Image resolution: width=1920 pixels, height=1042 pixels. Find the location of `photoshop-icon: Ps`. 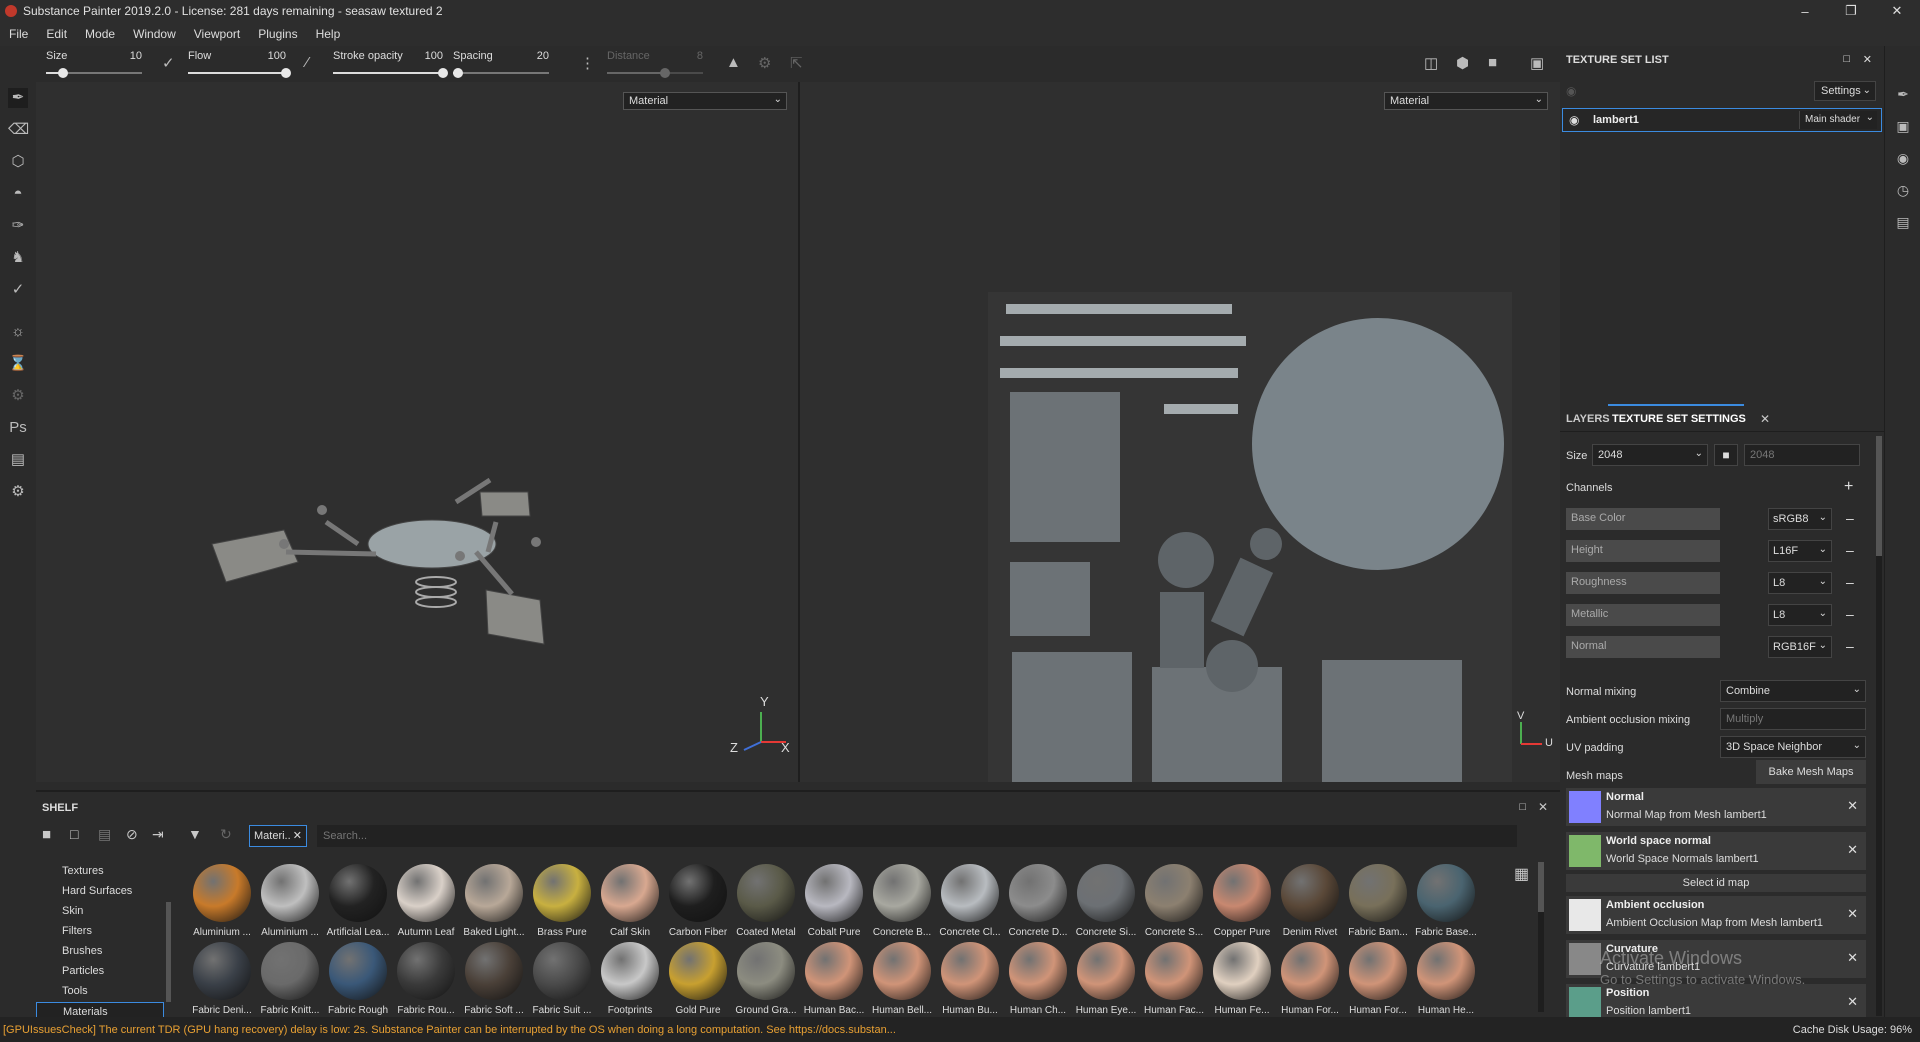

photoshop-icon: Ps is located at coordinates (18, 428).